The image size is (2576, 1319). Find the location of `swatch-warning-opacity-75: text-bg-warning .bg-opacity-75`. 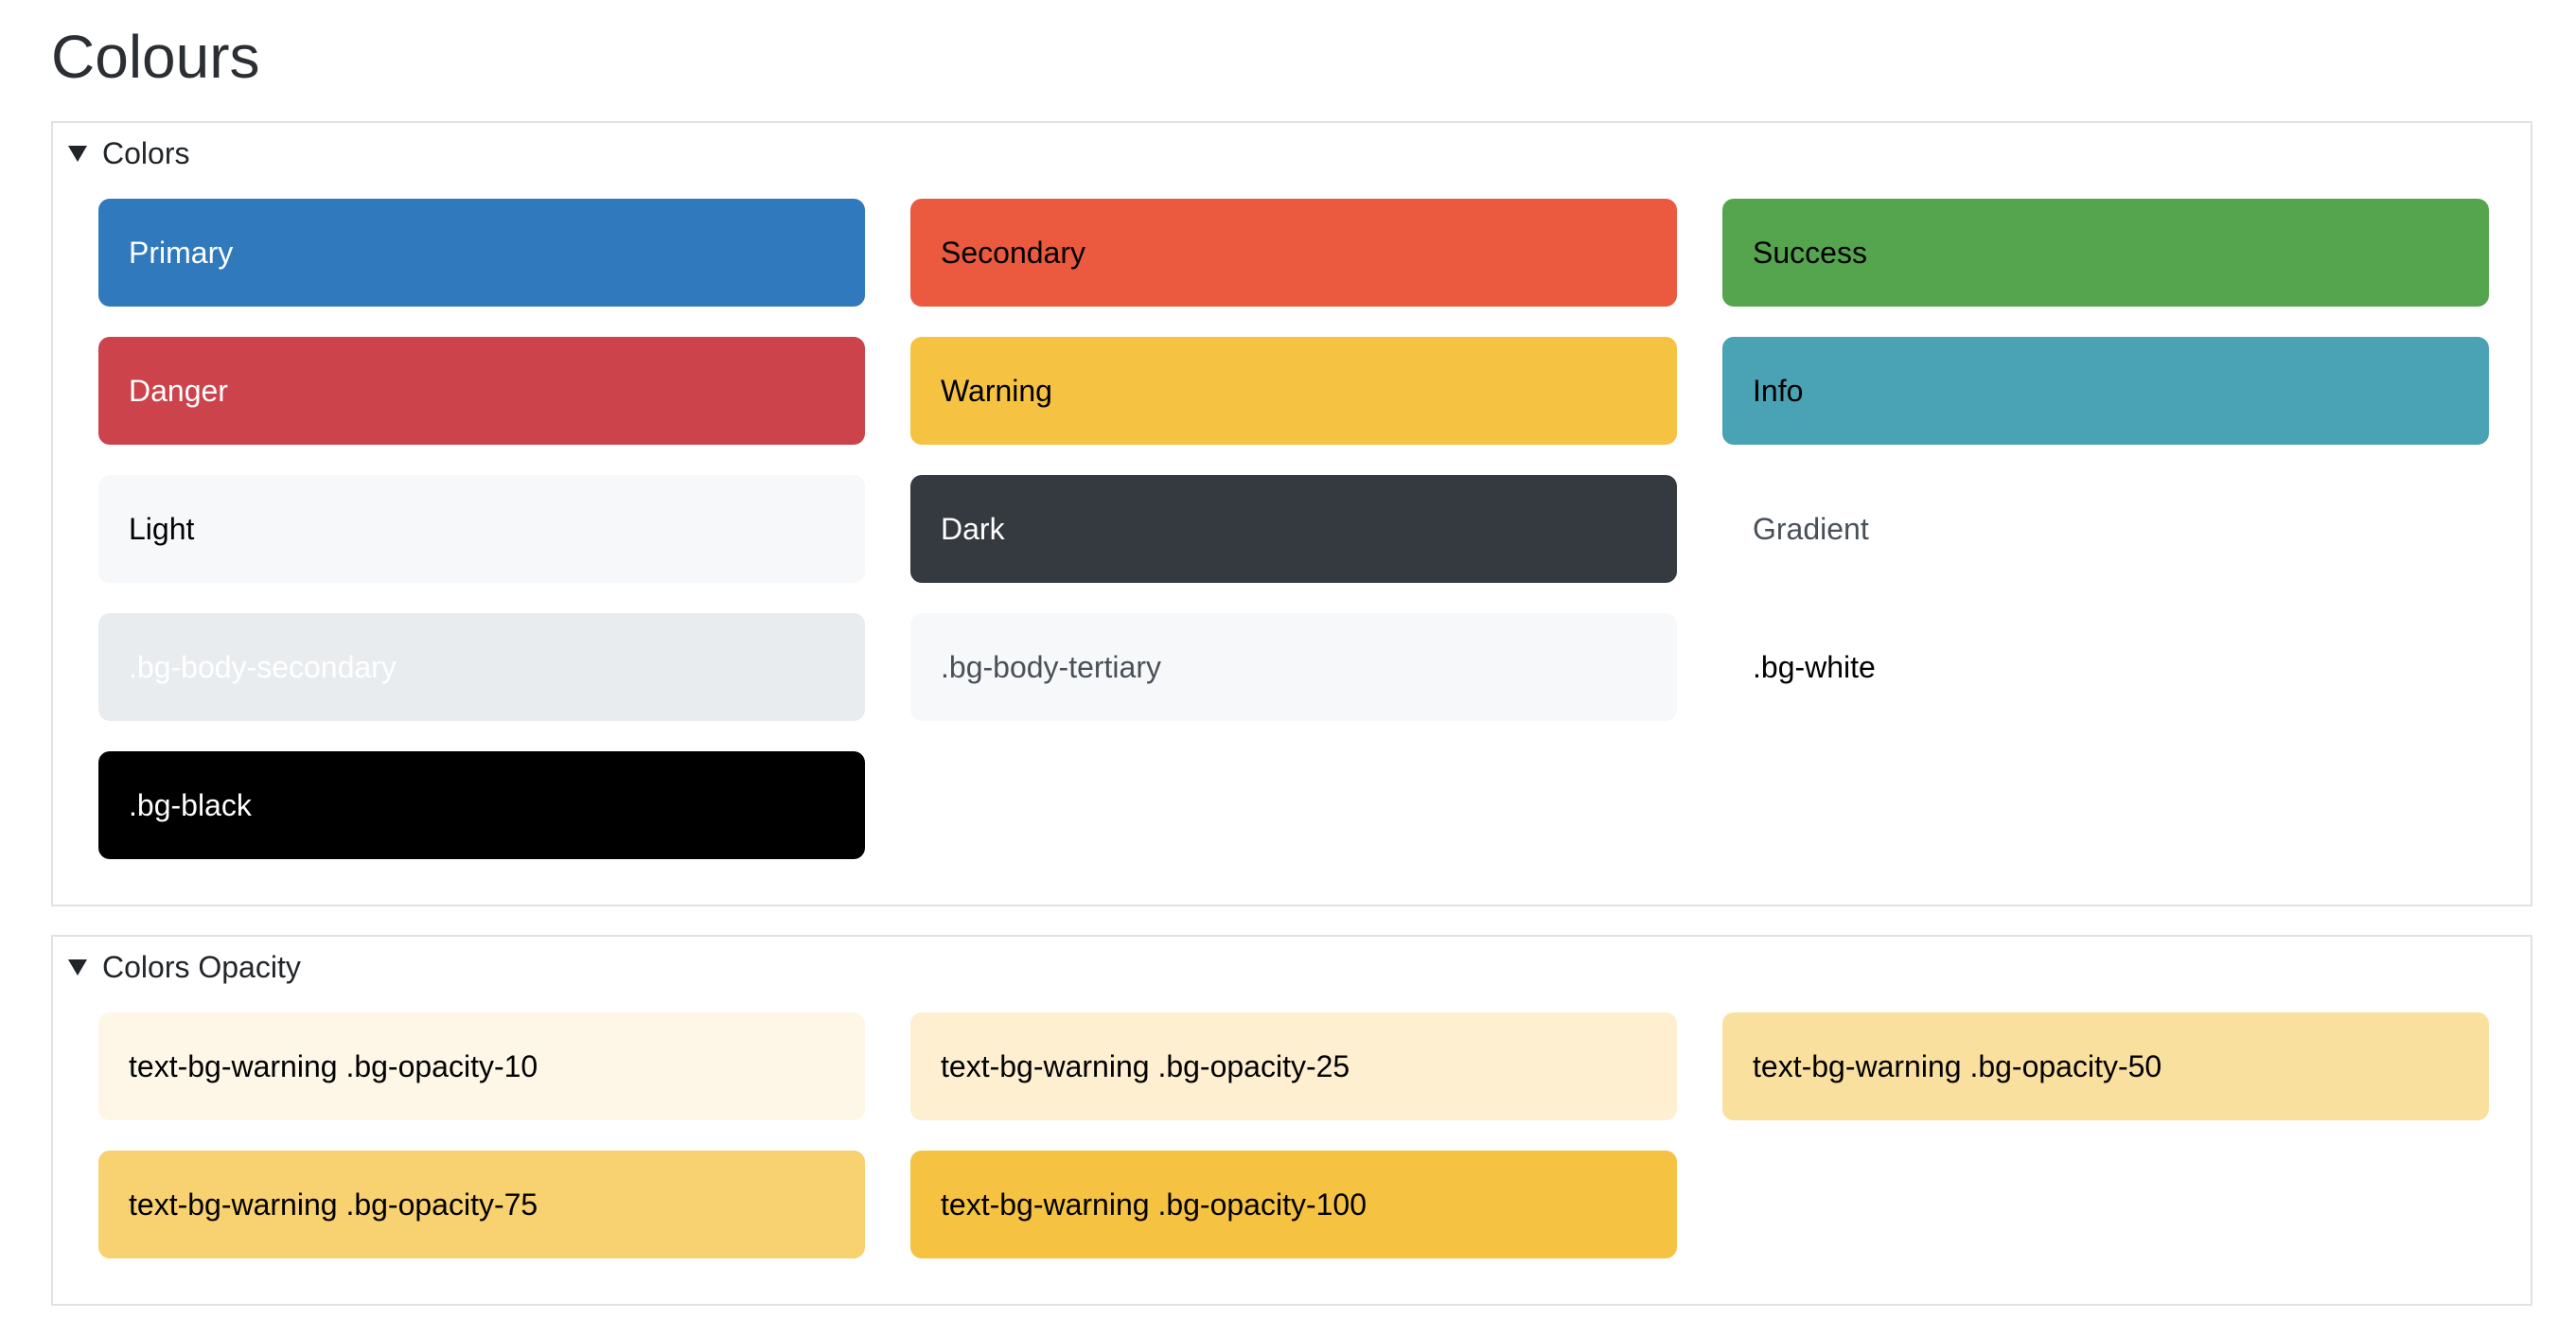

swatch-warning-opacity-75: text-bg-warning .bg-opacity-75 is located at coordinates (481, 1204).